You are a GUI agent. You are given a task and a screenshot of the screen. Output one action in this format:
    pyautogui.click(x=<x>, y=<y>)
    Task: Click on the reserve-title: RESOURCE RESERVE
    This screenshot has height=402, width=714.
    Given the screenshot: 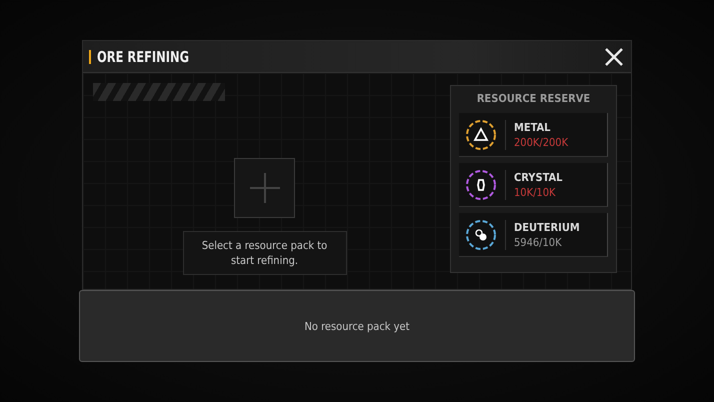 What is the action you would take?
    pyautogui.click(x=534, y=98)
    